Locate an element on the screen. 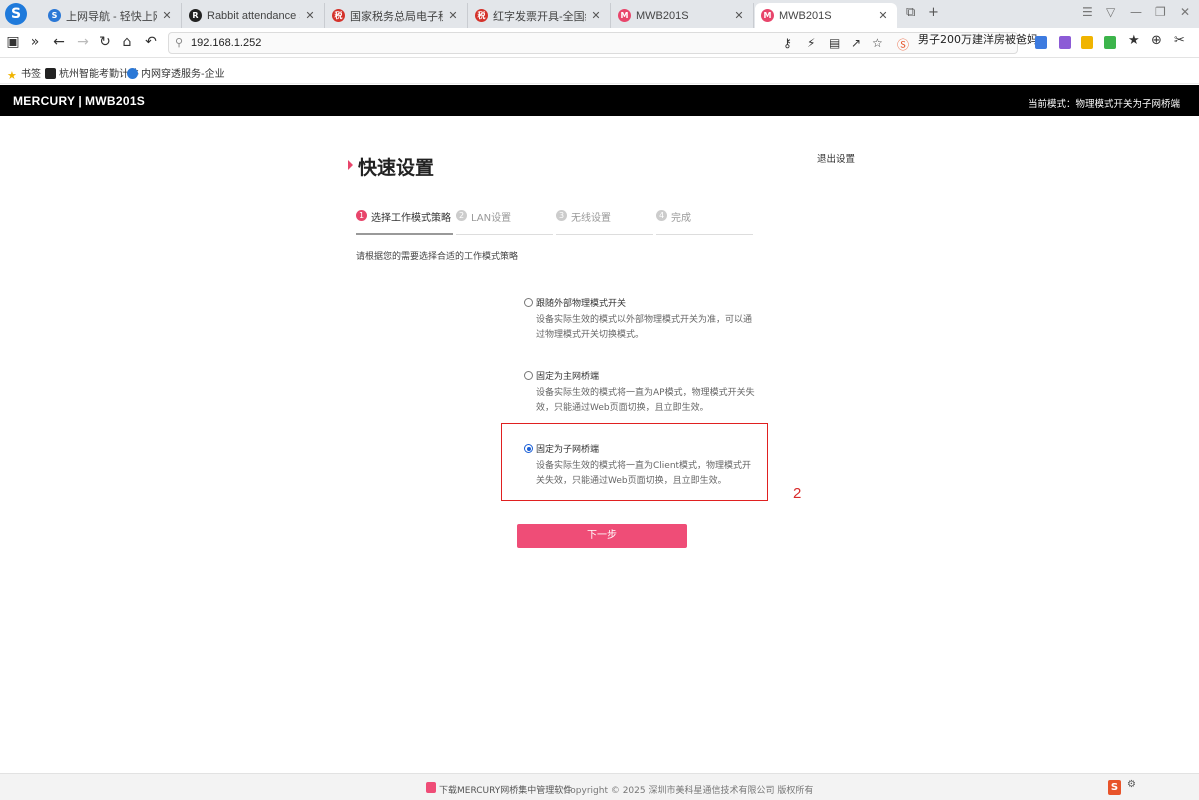 The height and width of the screenshot is (800, 1199). download-icon is located at coordinates (431, 787).